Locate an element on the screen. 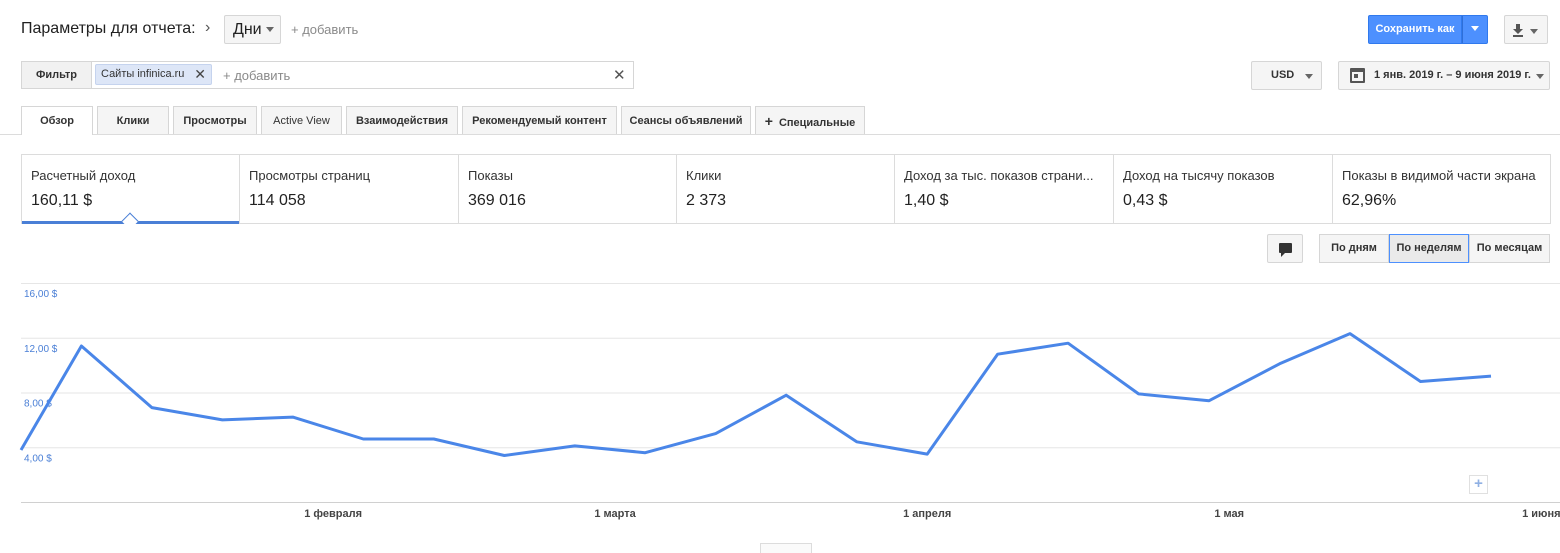 The height and width of the screenshot is (553, 1560). filter-add-input: + добавить is located at coordinates (256, 75).